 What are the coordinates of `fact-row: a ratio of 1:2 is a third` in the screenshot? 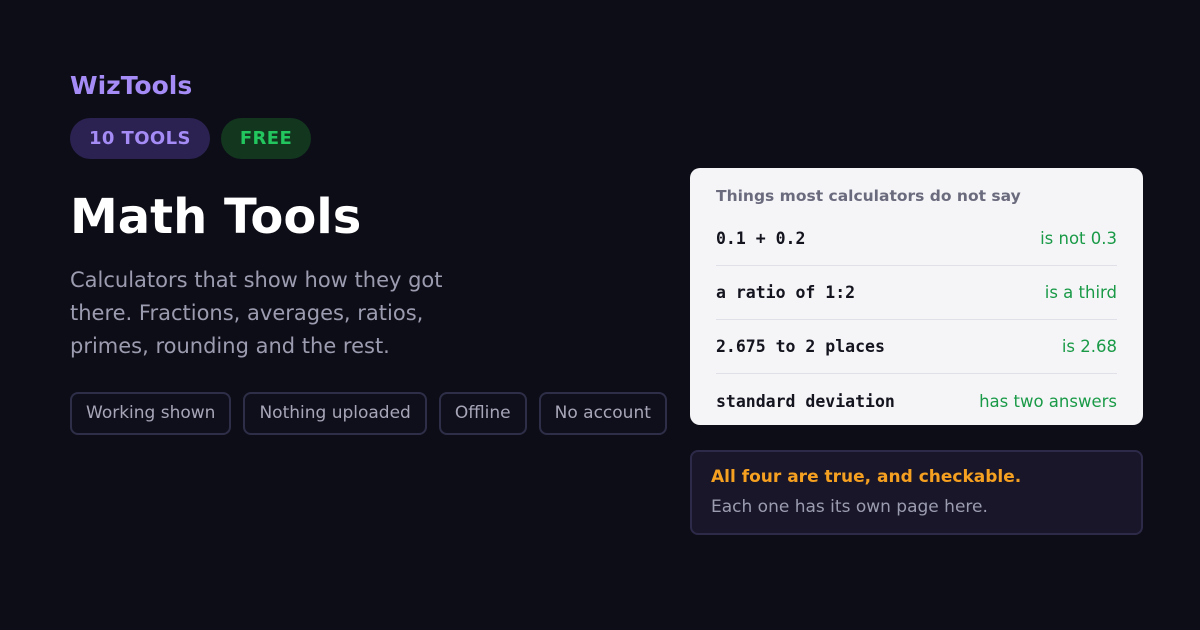 It's located at (916, 293).